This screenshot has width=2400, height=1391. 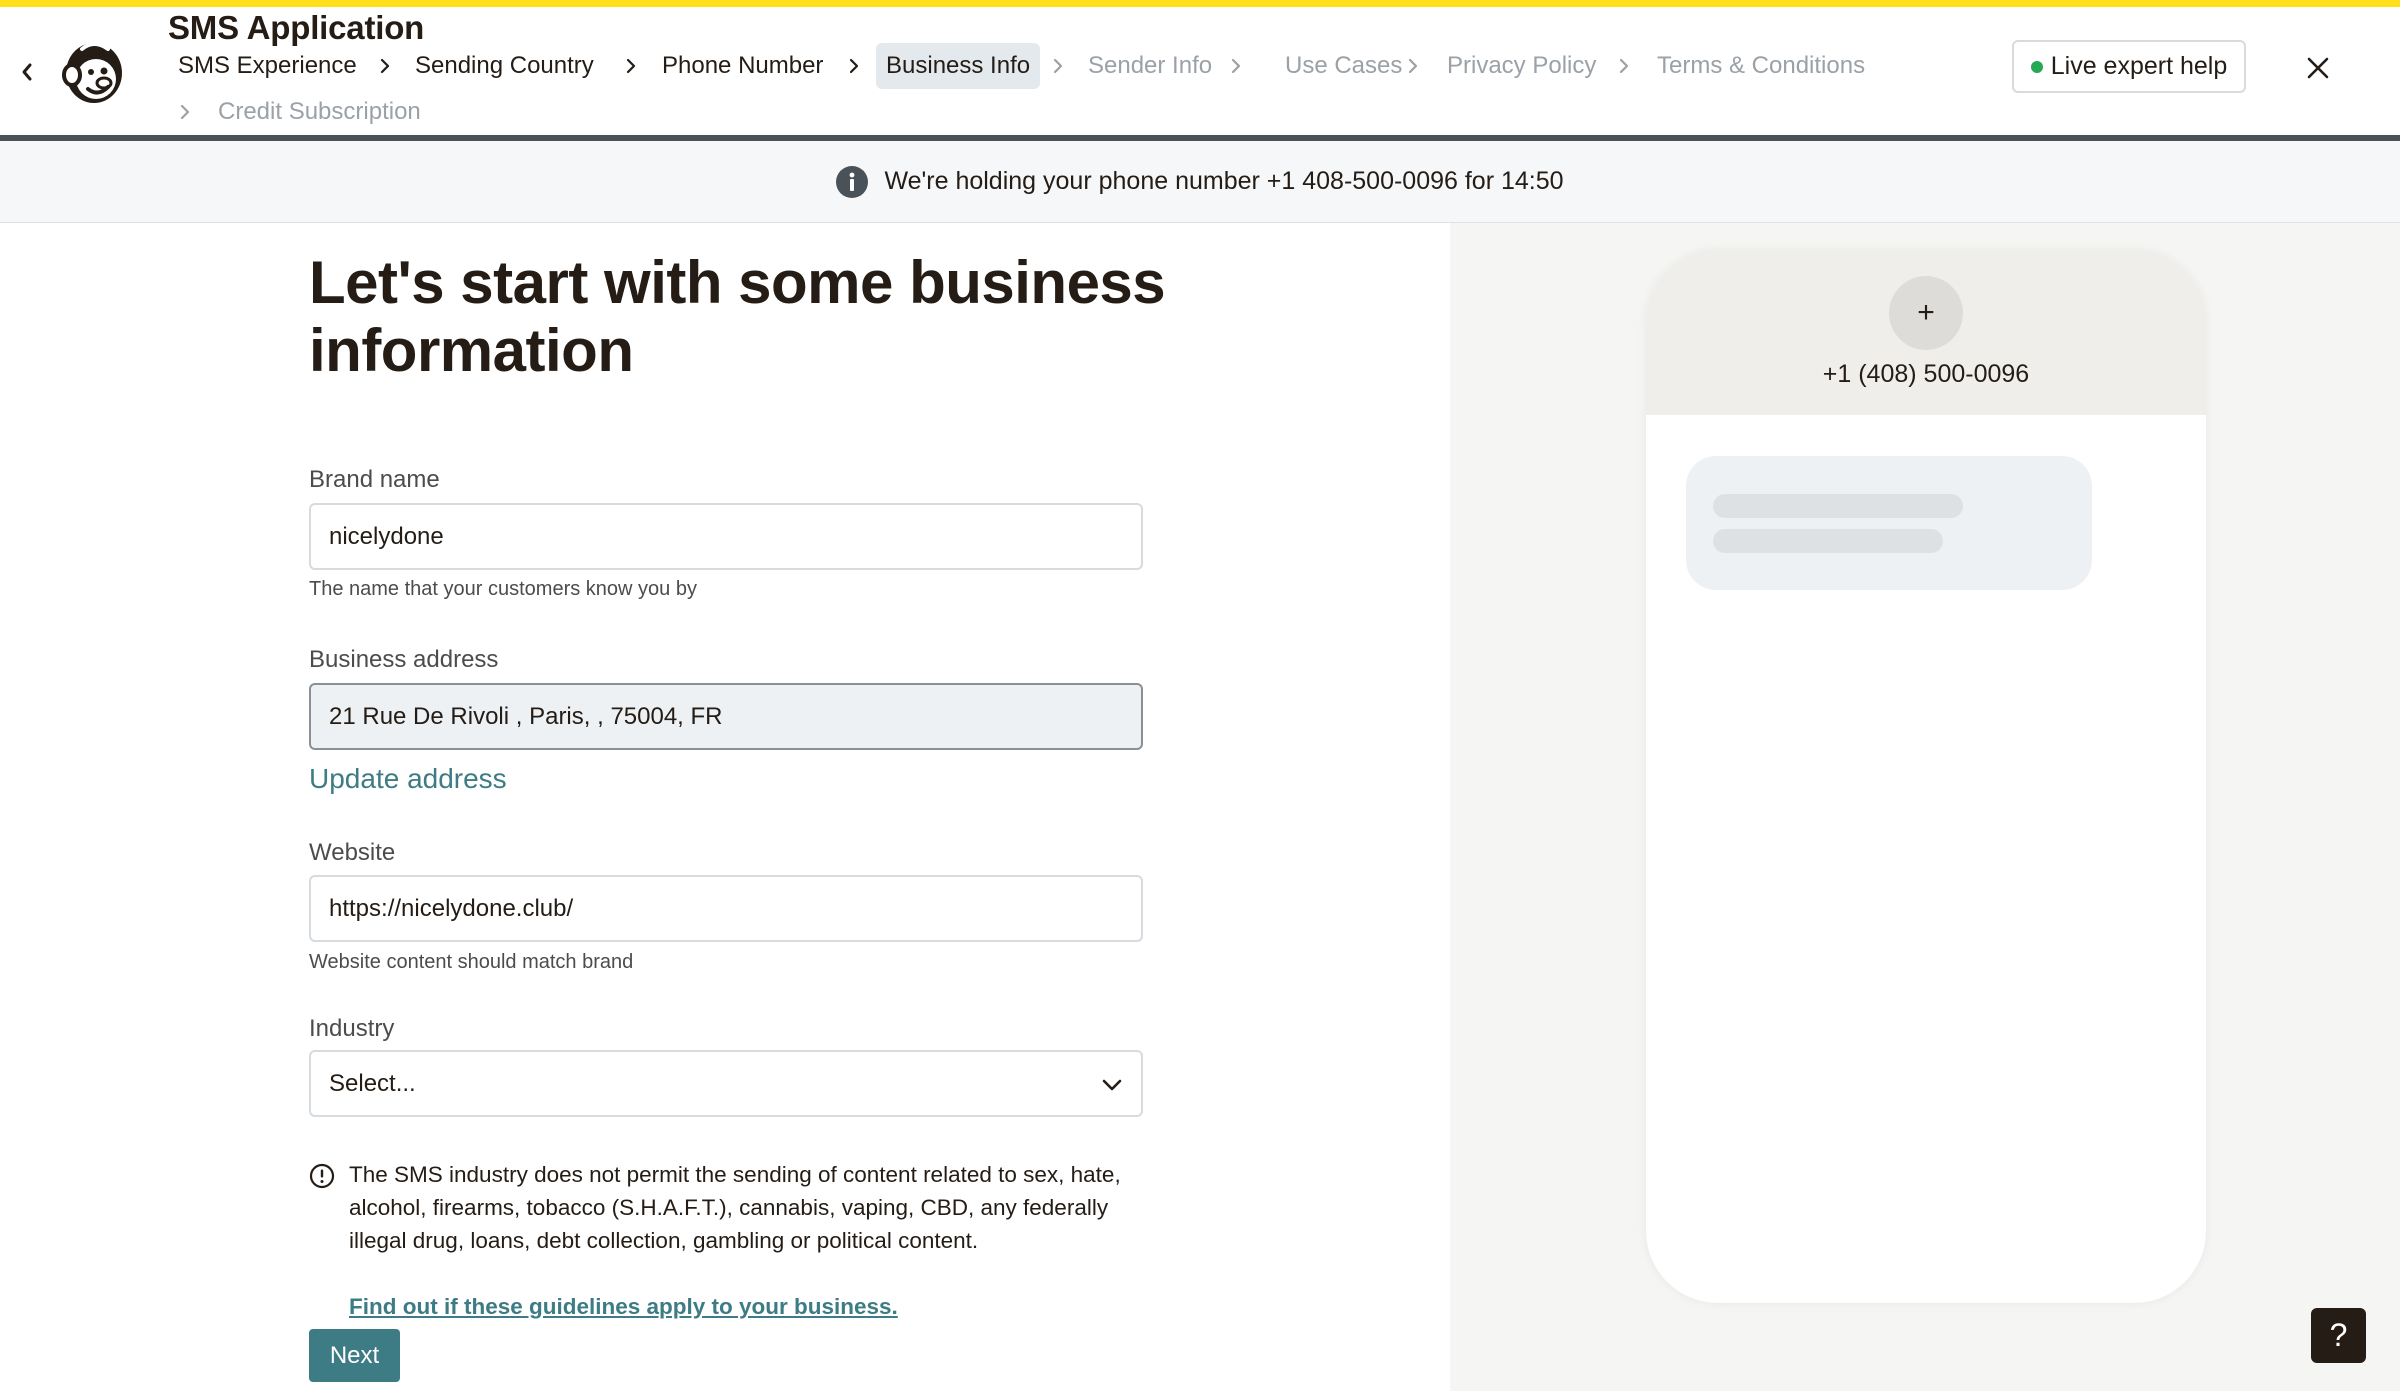 I want to click on brand-name-helper: The name that your customers know you by, so click(x=503, y=589).